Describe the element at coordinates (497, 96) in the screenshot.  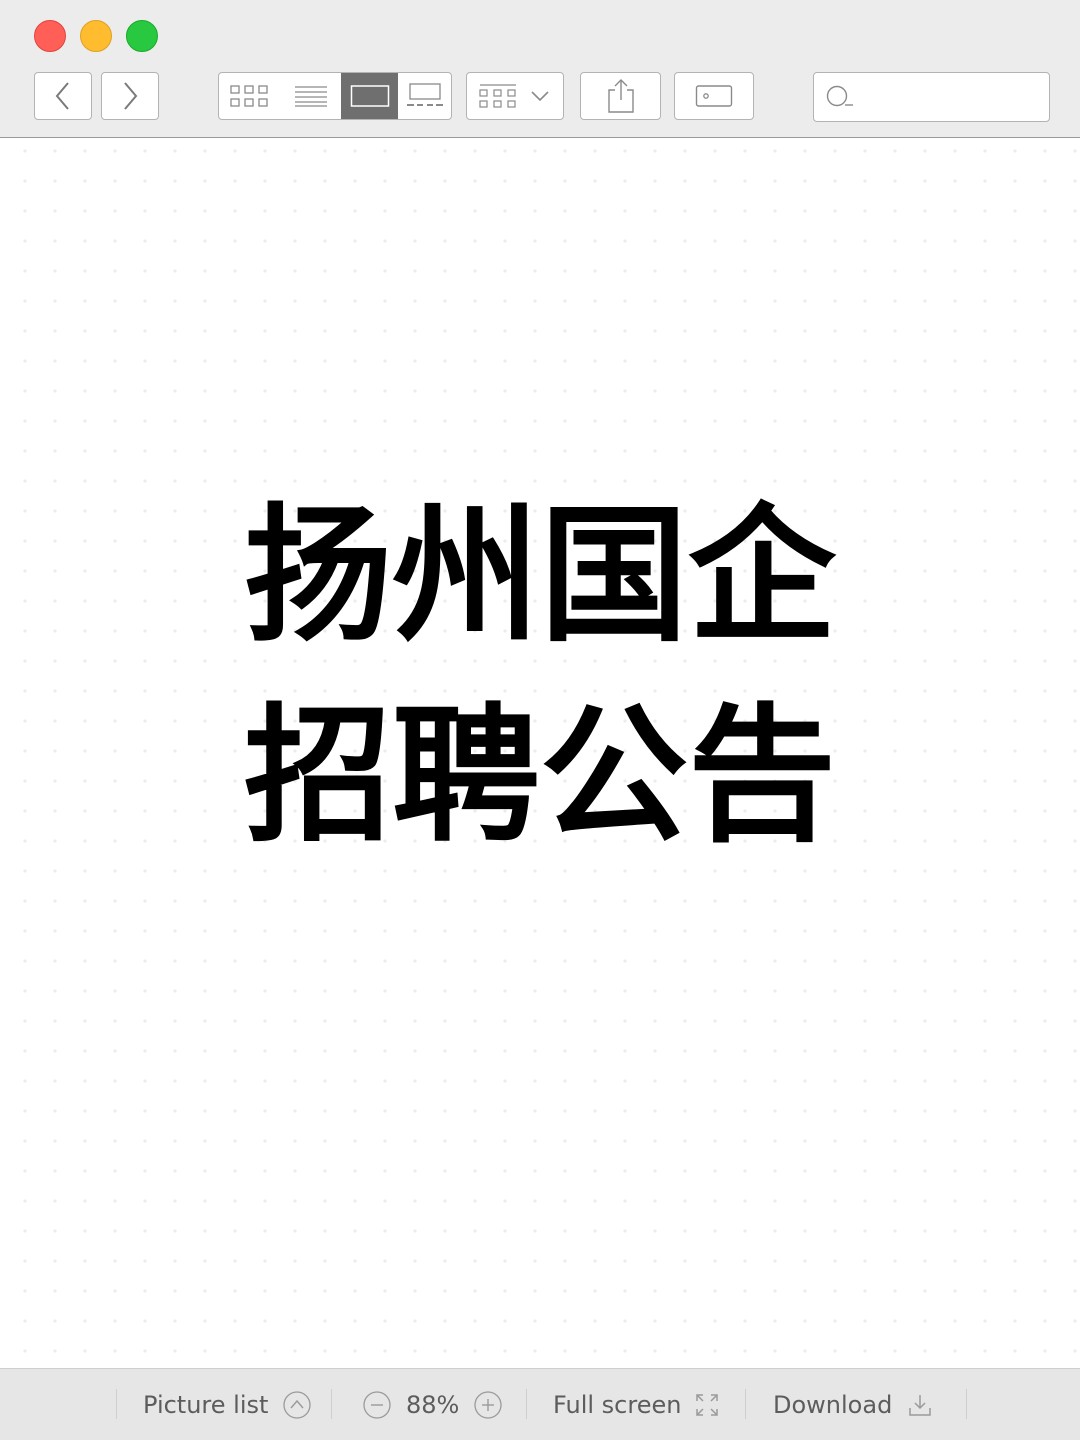
I see `arrange-grid-icon` at that location.